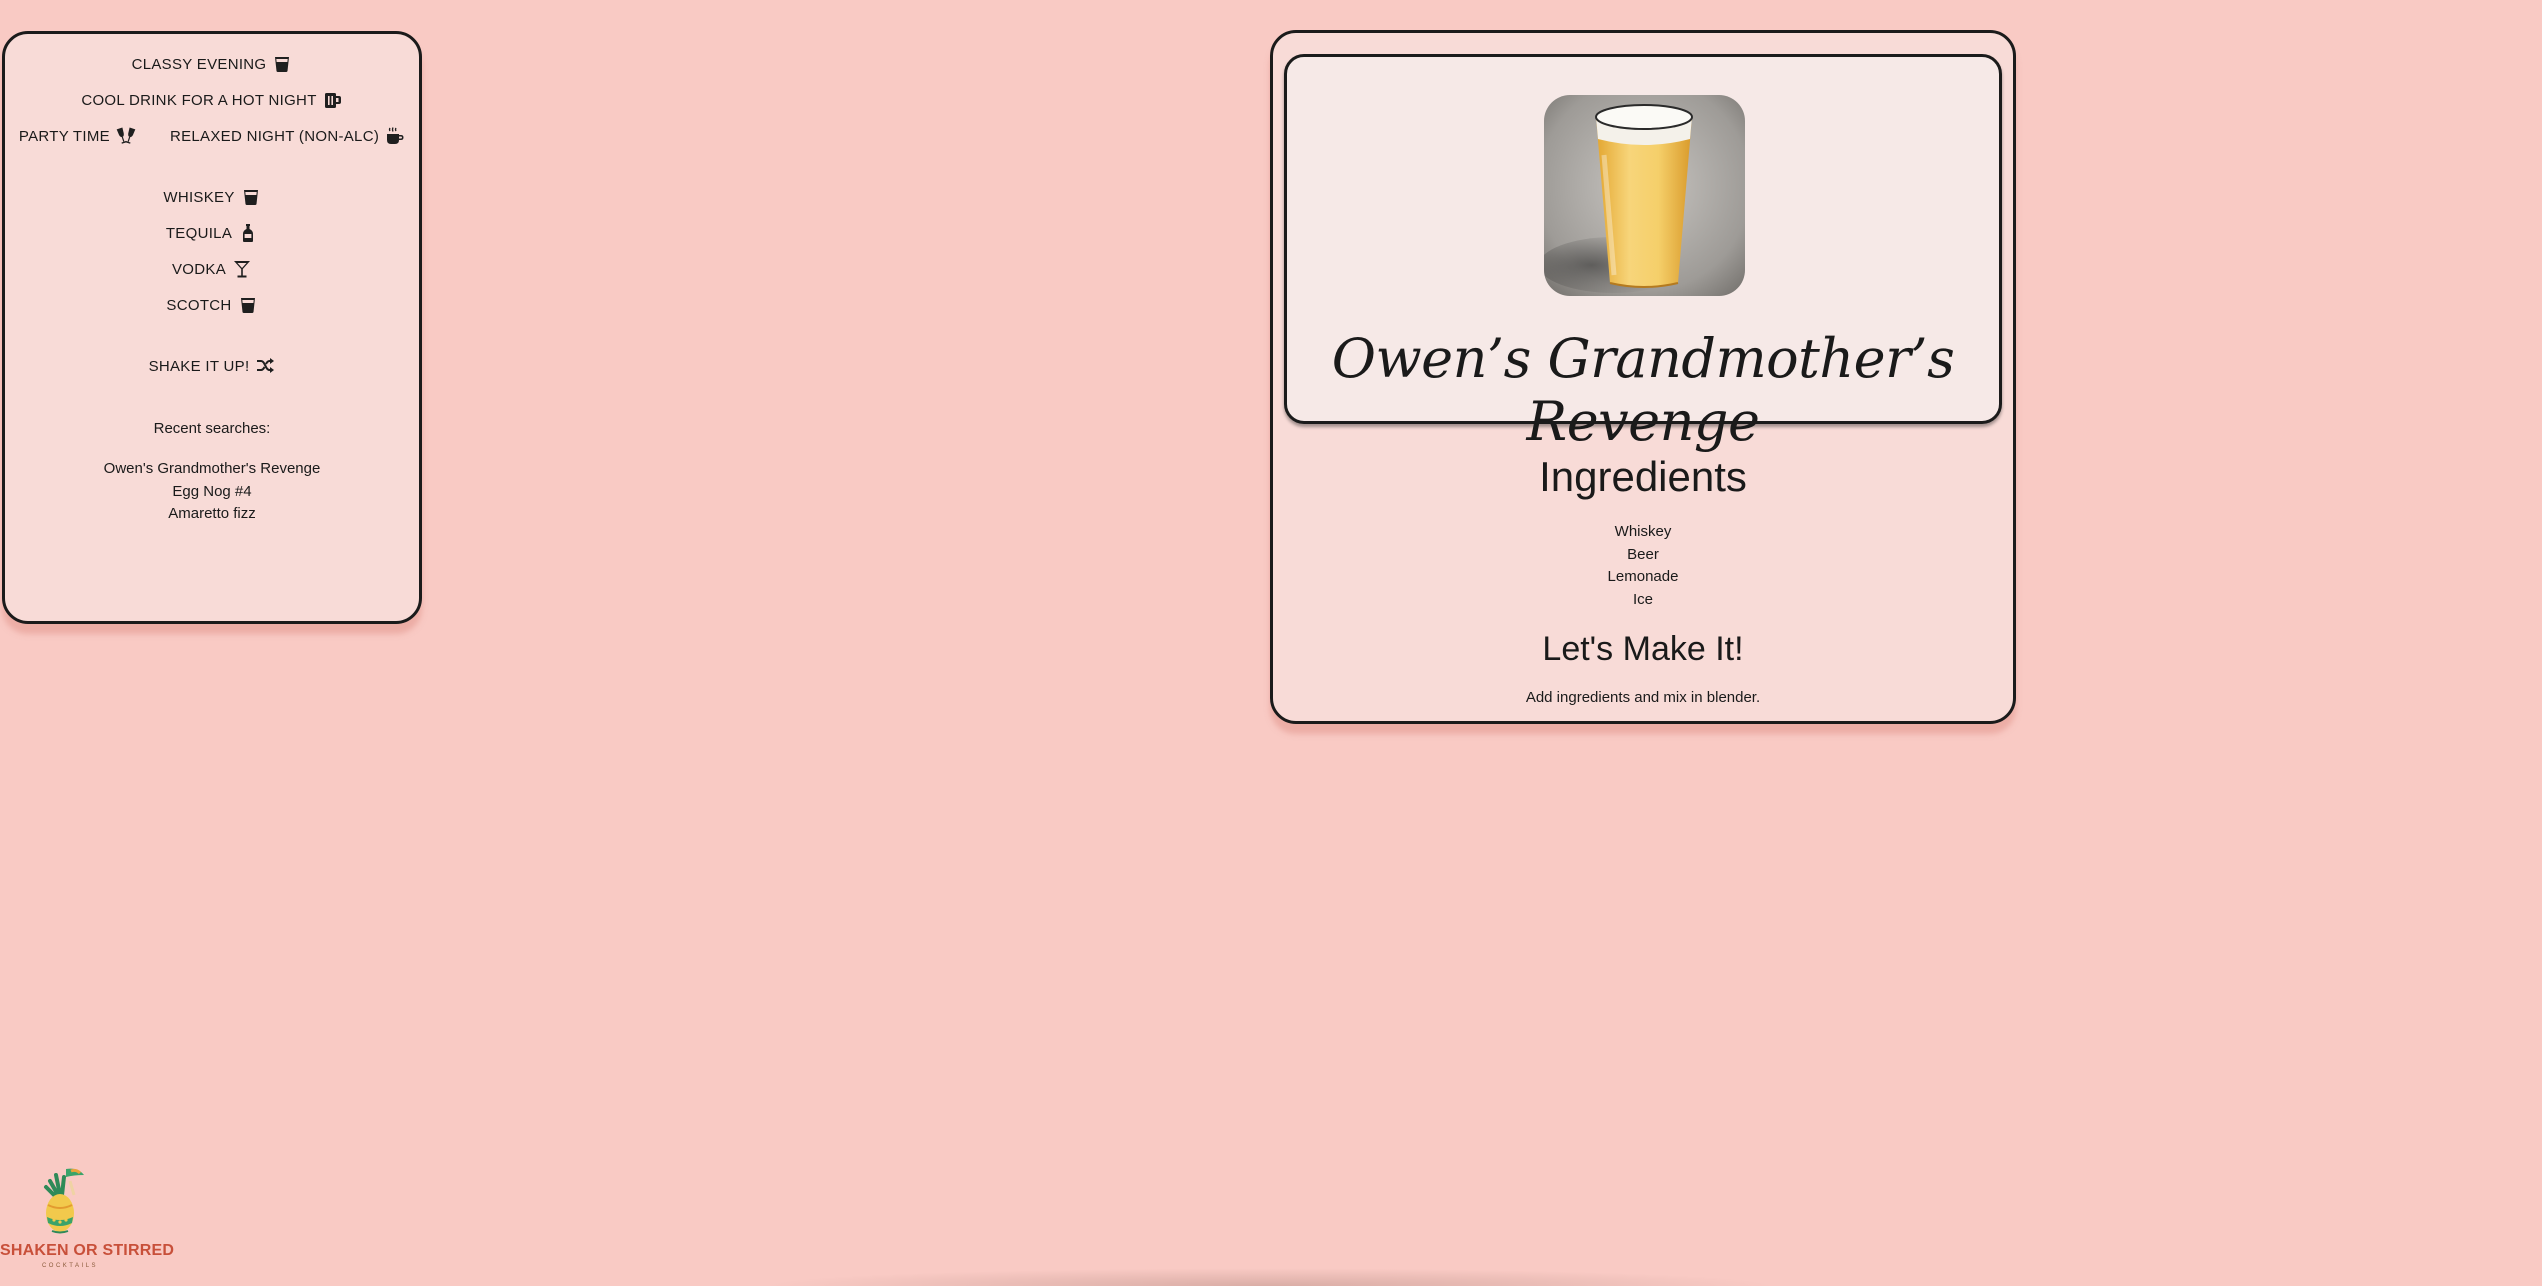 The width and height of the screenshot is (2542, 1286). What do you see at coordinates (199, 100) in the screenshot?
I see `mood-label: Cool Drink for a Hot Night` at bounding box center [199, 100].